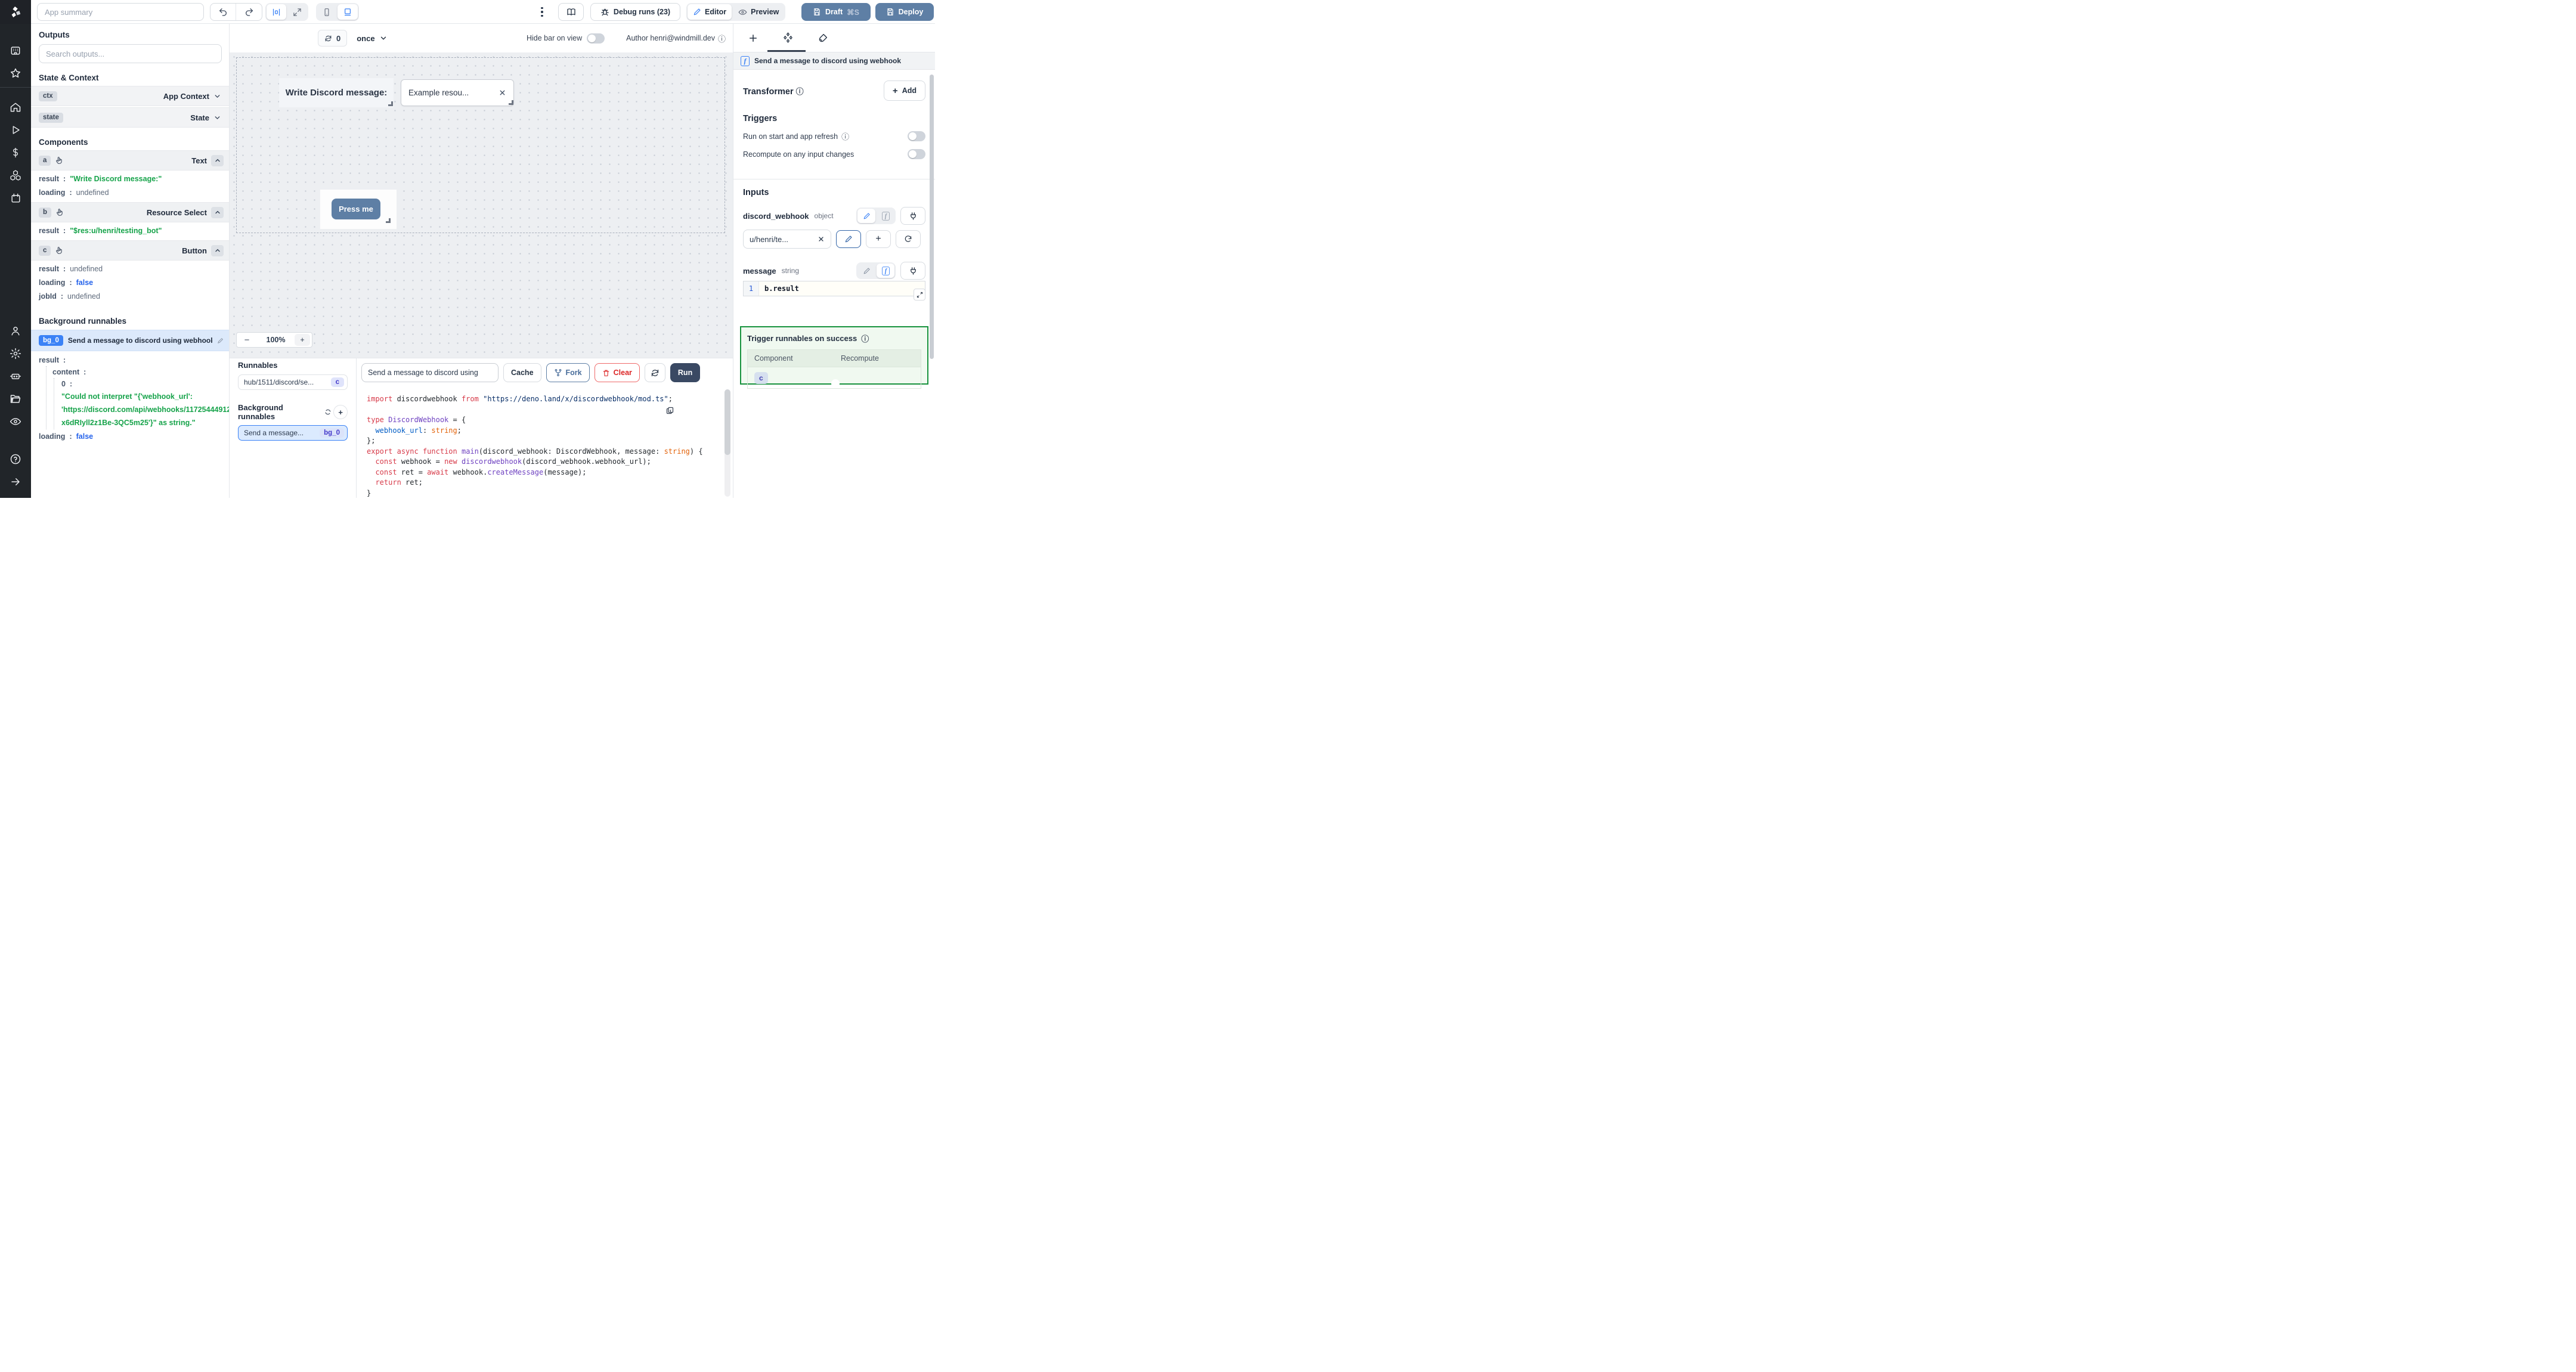 This screenshot has height=1372, width=2576. What do you see at coordinates (131, 53) in the screenshot?
I see `search-outputs-input` at bounding box center [131, 53].